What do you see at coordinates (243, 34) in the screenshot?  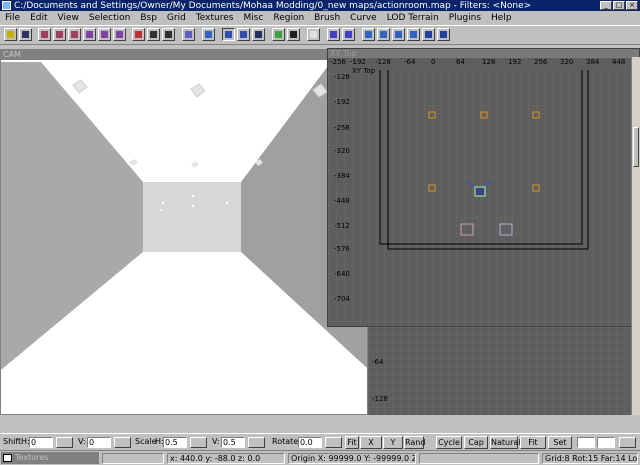 I see `cubic-clip-icon` at bounding box center [243, 34].